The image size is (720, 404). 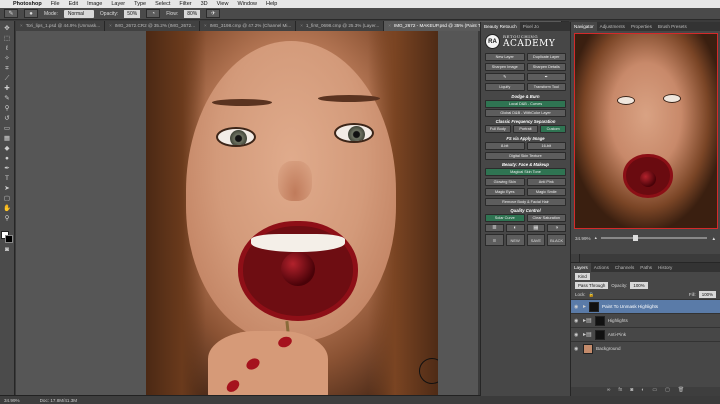 I want to click on trash-icon: 🗑, so click(x=681, y=391).